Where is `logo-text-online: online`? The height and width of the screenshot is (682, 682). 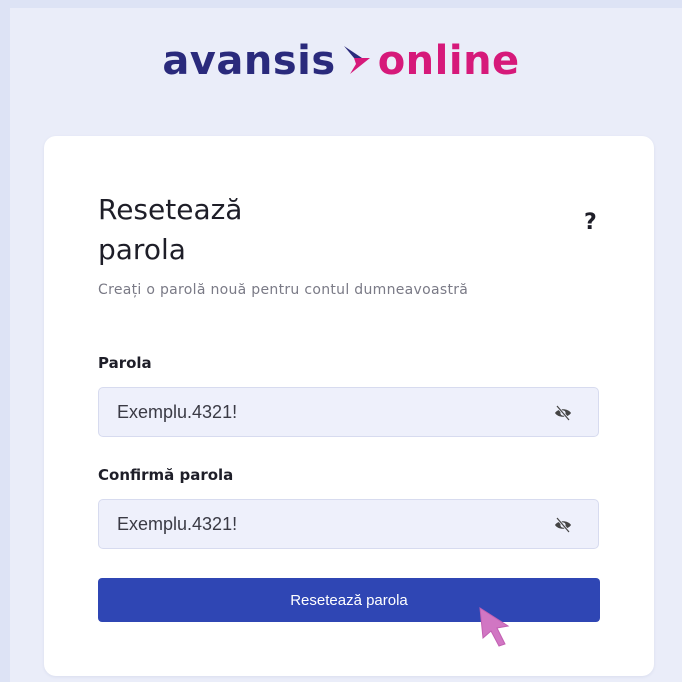 logo-text-online: online is located at coordinates (448, 61).